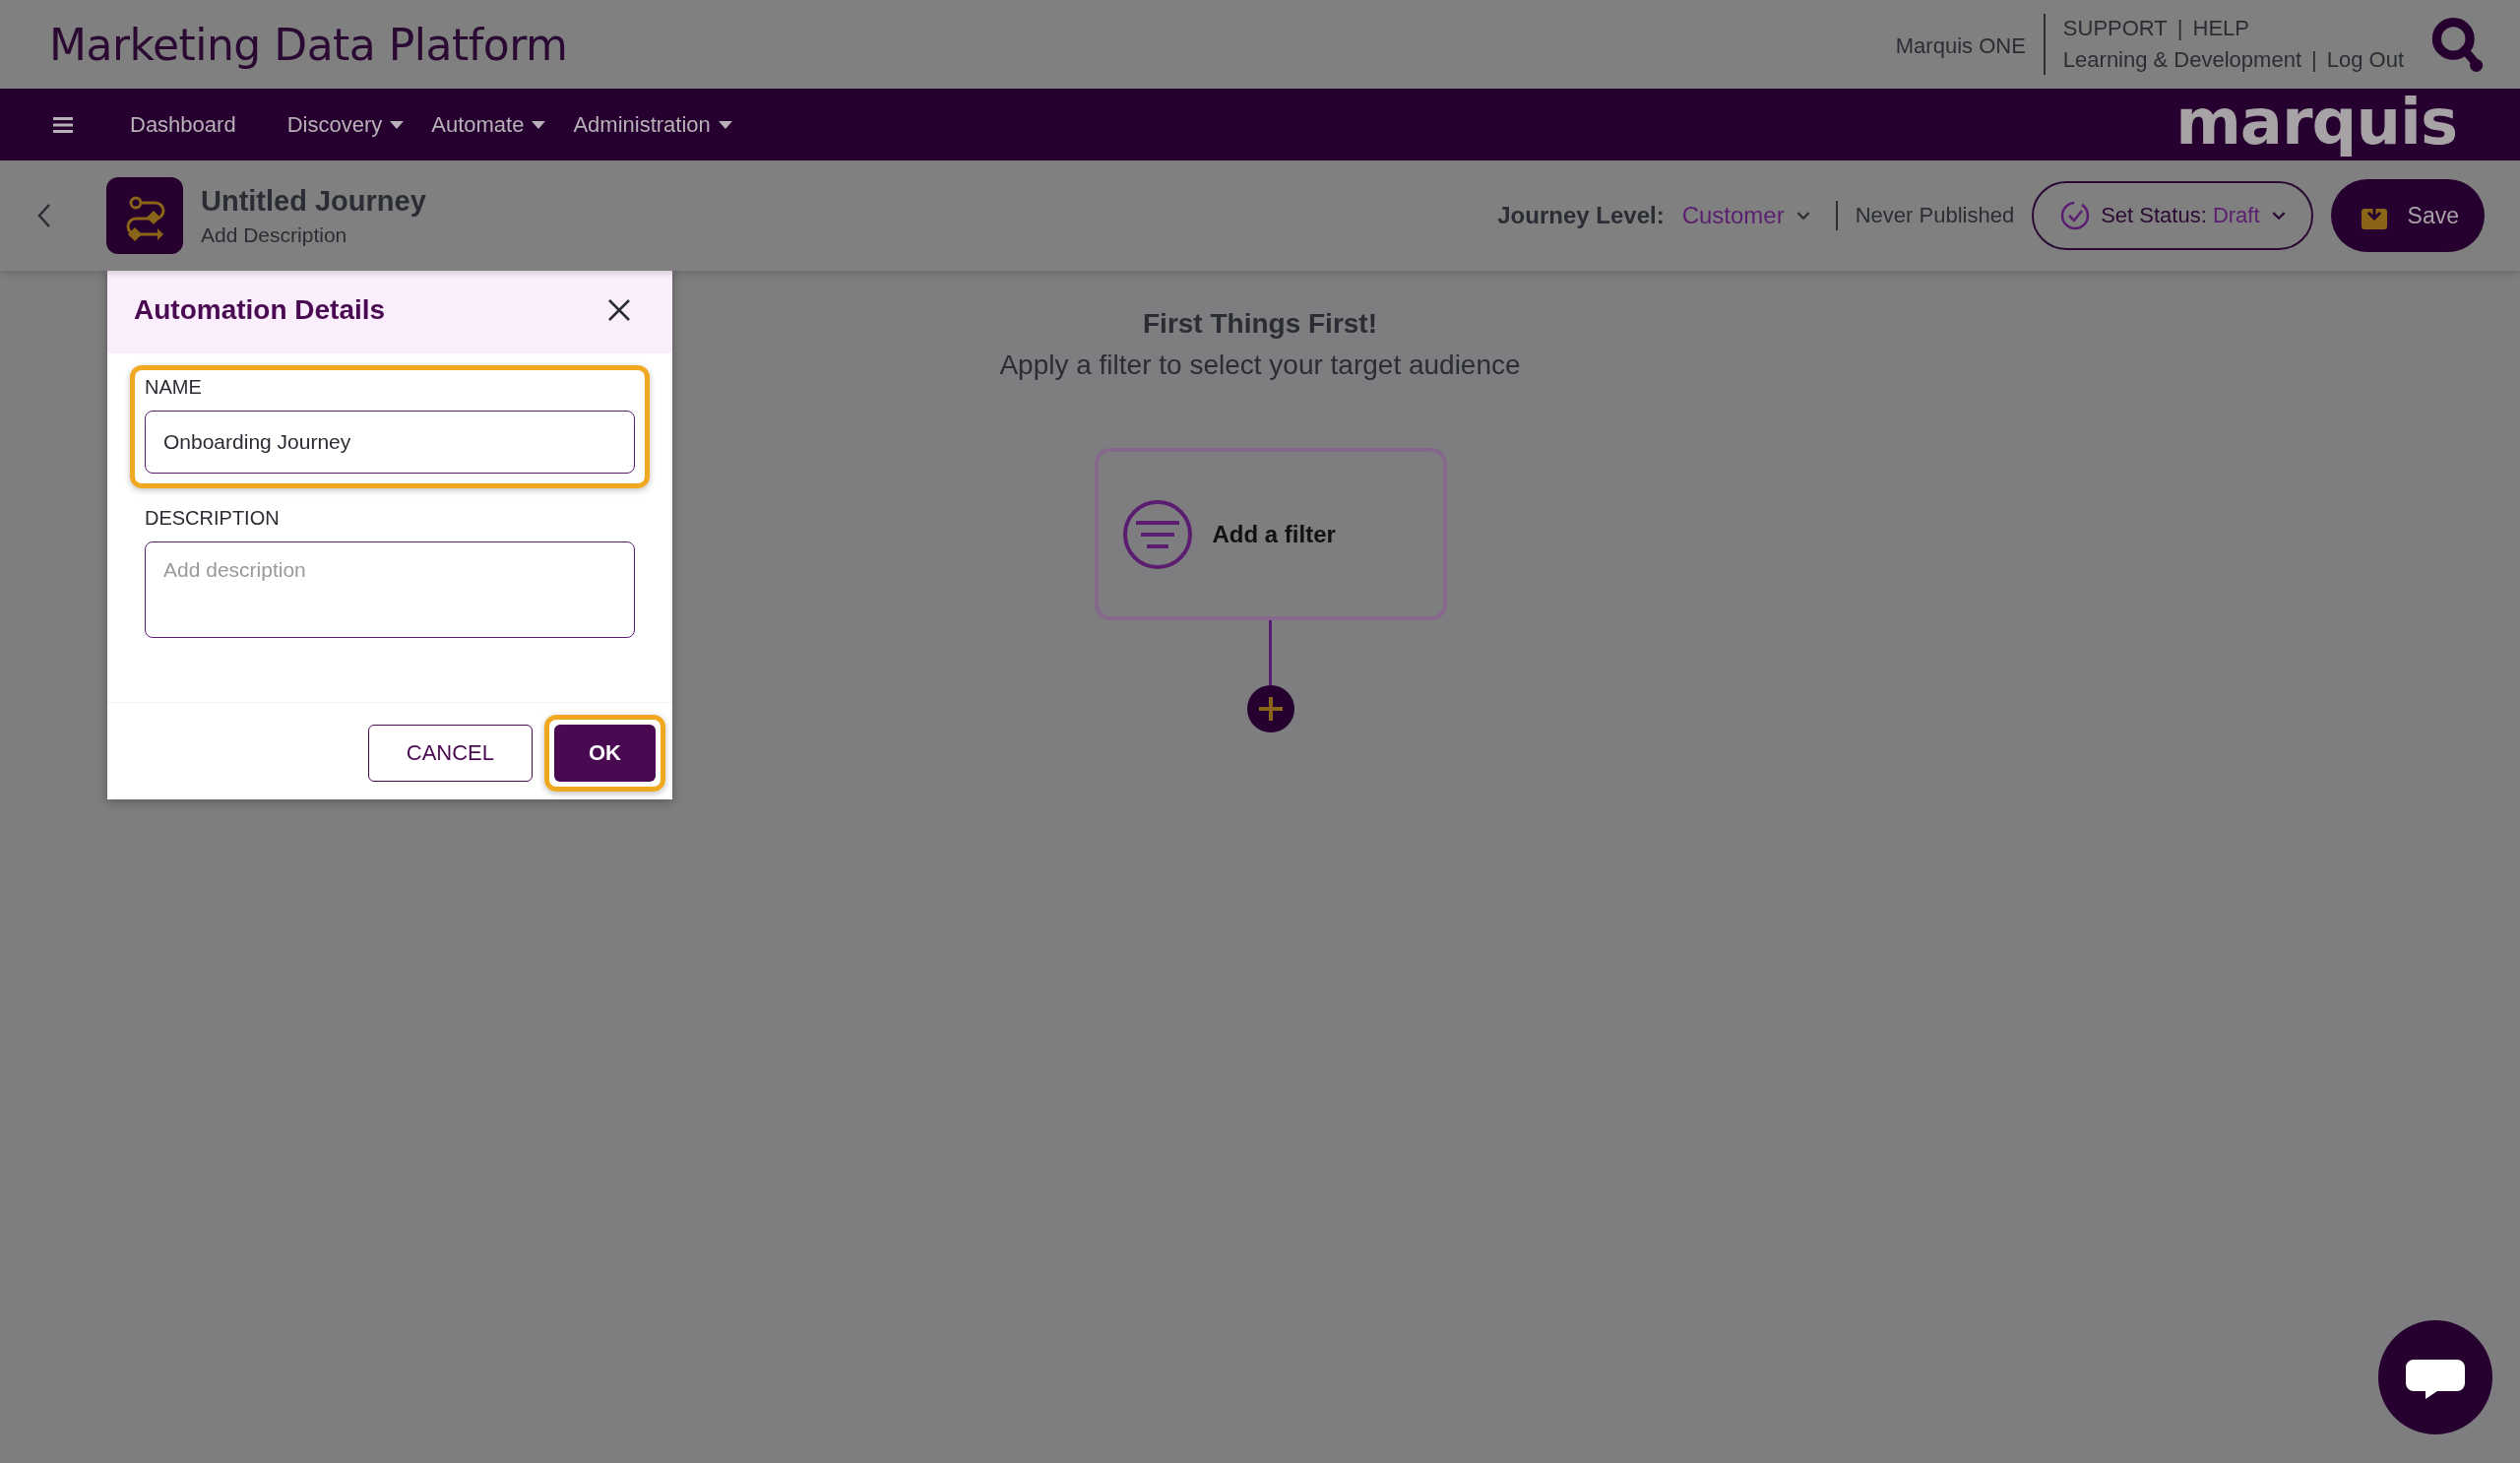 The height and width of the screenshot is (1463, 2520). What do you see at coordinates (2316, 122) in the screenshot?
I see `brand-logo: marquis` at bounding box center [2316, 122].